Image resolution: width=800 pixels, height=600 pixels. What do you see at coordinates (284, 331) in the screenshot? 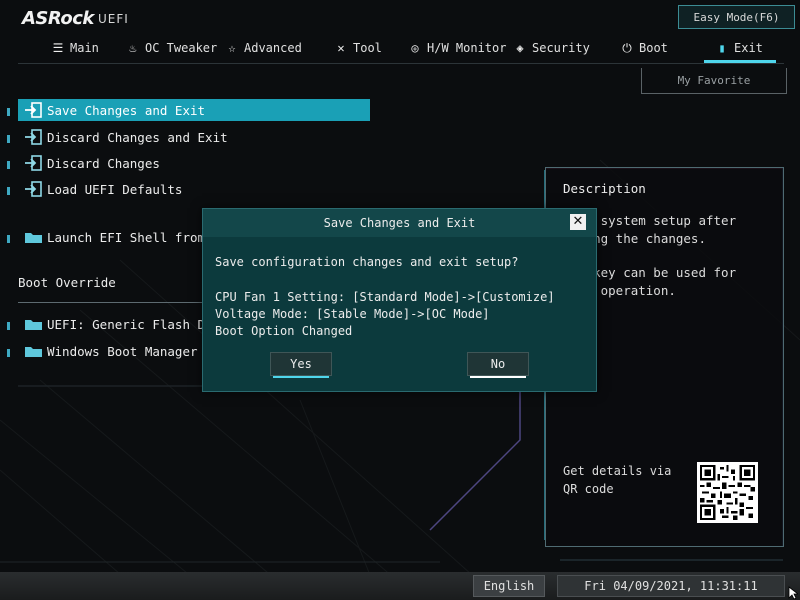
I see `dialog-change-line: Boot Option Changed` at bounding box center [284, 331].